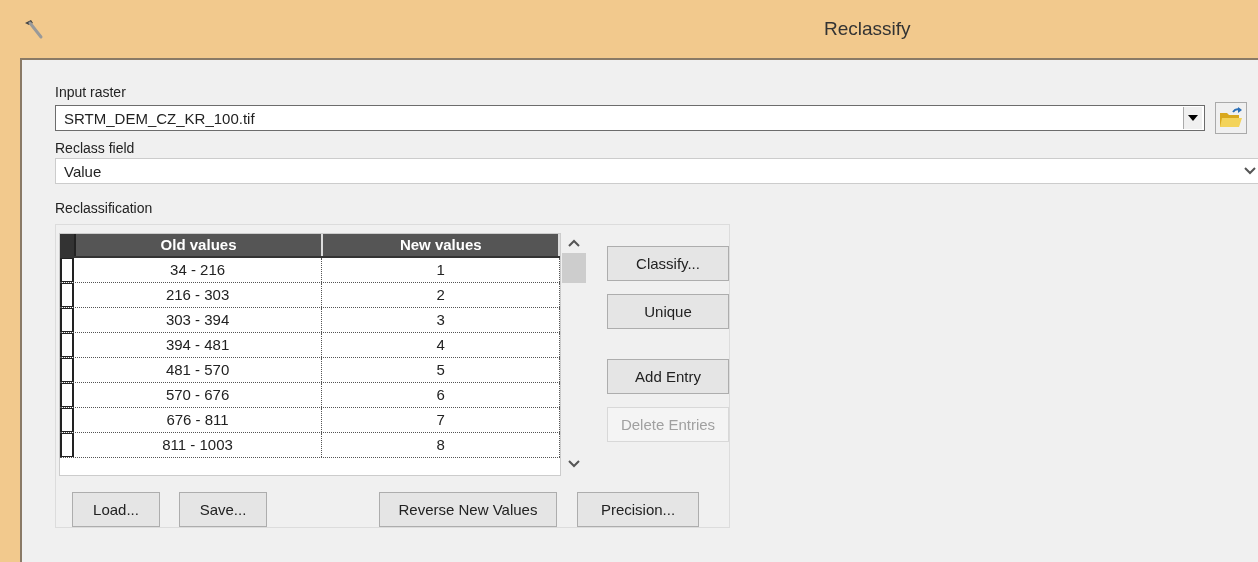 This screenshot has height=562, width=1258. What do you see at coordinates (574, 243) in the screenshot?
I see `scroll-up-icon` at bounding box center [574, 243].